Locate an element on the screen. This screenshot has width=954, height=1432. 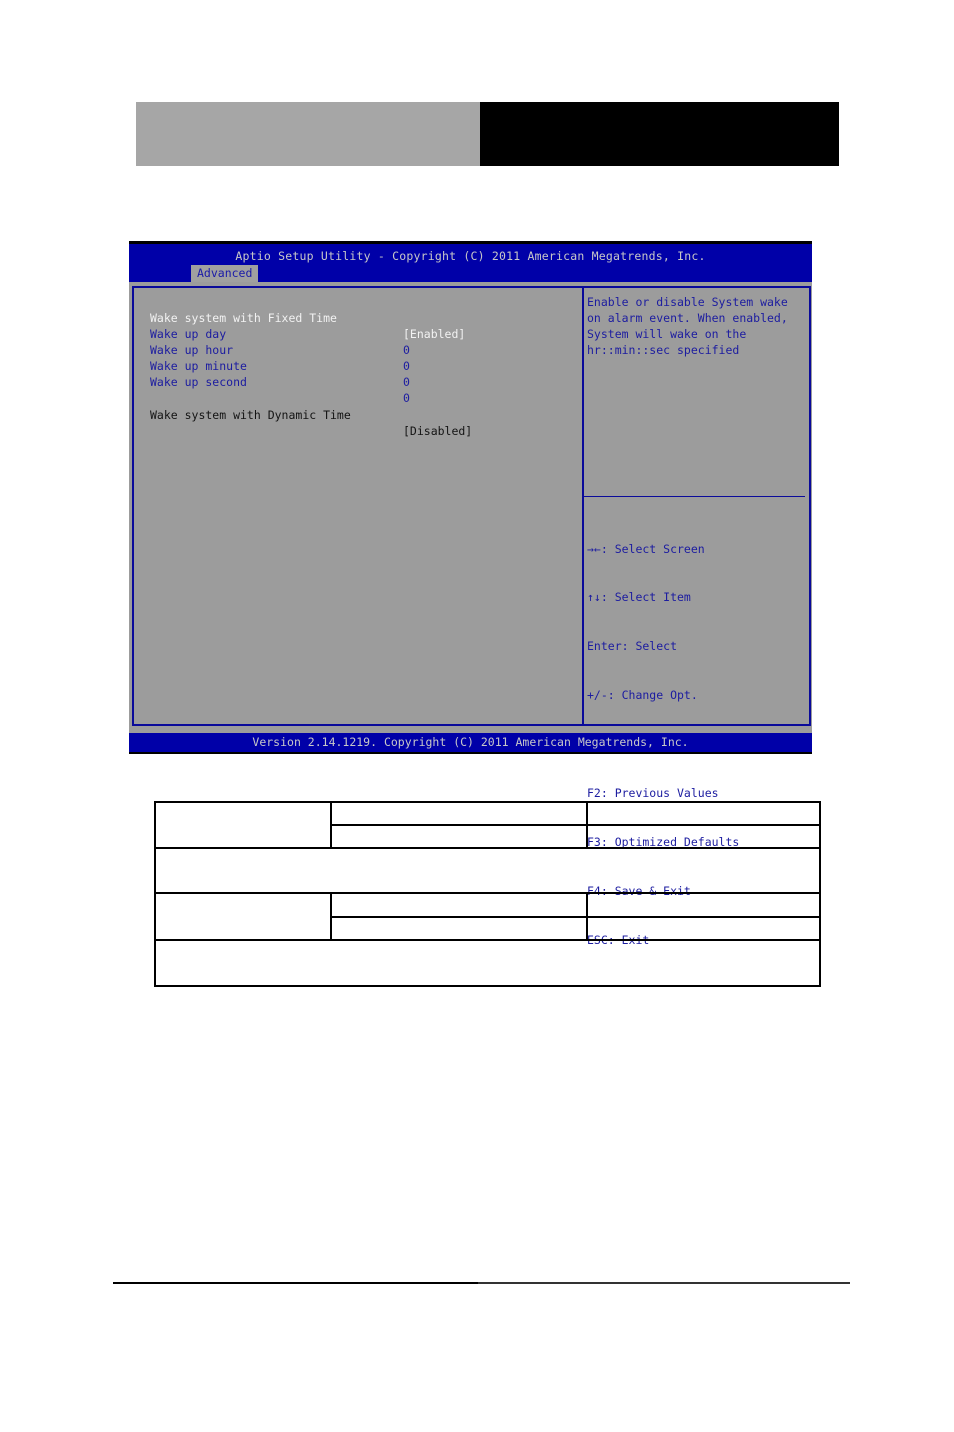
help-line: hr::min::sec specified is located at coordinates (663, 350).